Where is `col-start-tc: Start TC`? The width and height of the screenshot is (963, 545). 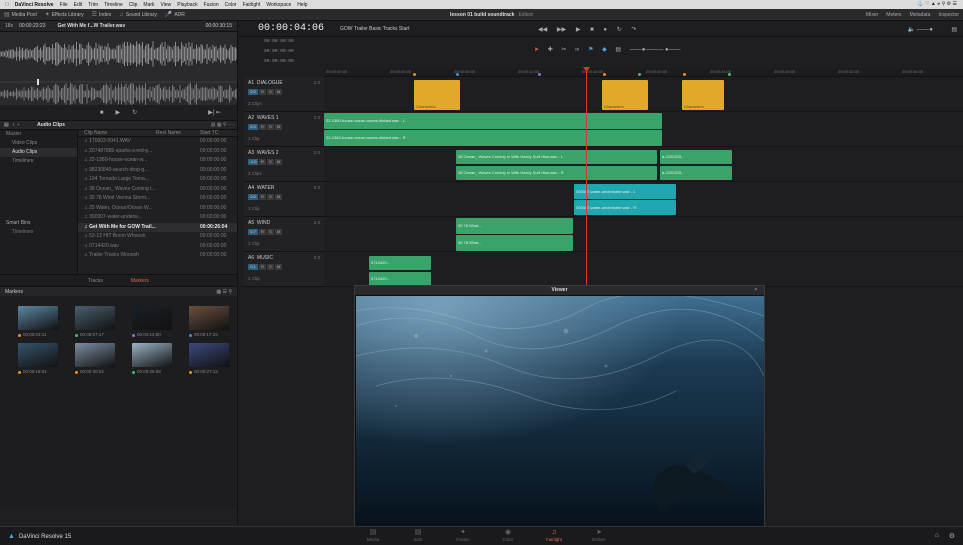 col-start-tc: Start TC is located at coordinates (217, 133).